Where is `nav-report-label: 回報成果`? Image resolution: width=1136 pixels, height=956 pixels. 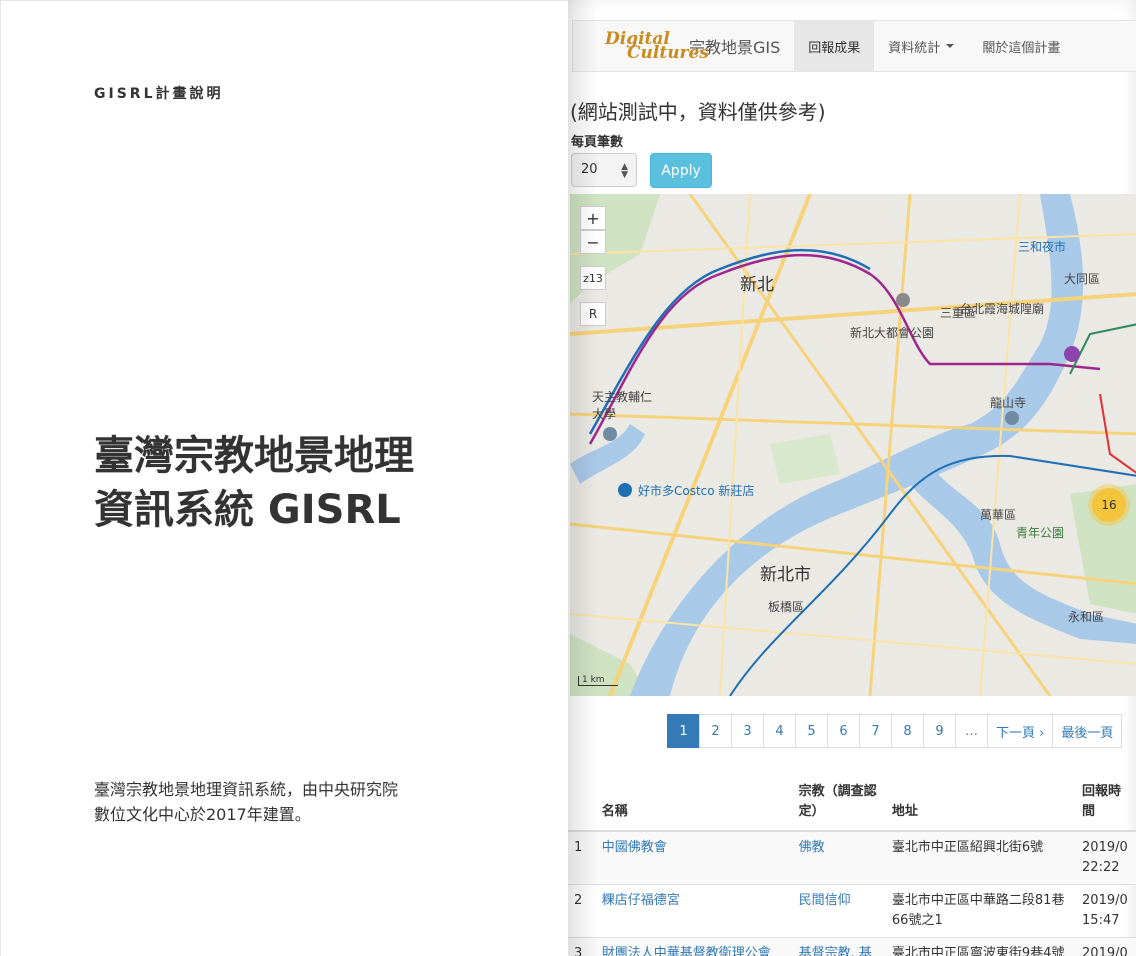 nav-report-label: 回報成果 is located at coordinates (834, 48).